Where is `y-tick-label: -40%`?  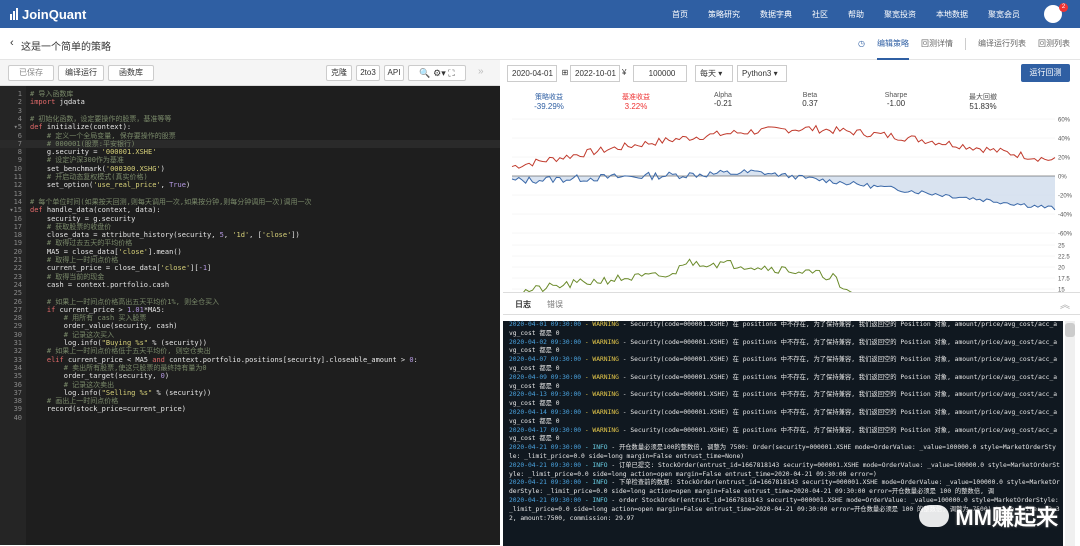 y-tick-label: -40% is located at coordinates (1065, 216).